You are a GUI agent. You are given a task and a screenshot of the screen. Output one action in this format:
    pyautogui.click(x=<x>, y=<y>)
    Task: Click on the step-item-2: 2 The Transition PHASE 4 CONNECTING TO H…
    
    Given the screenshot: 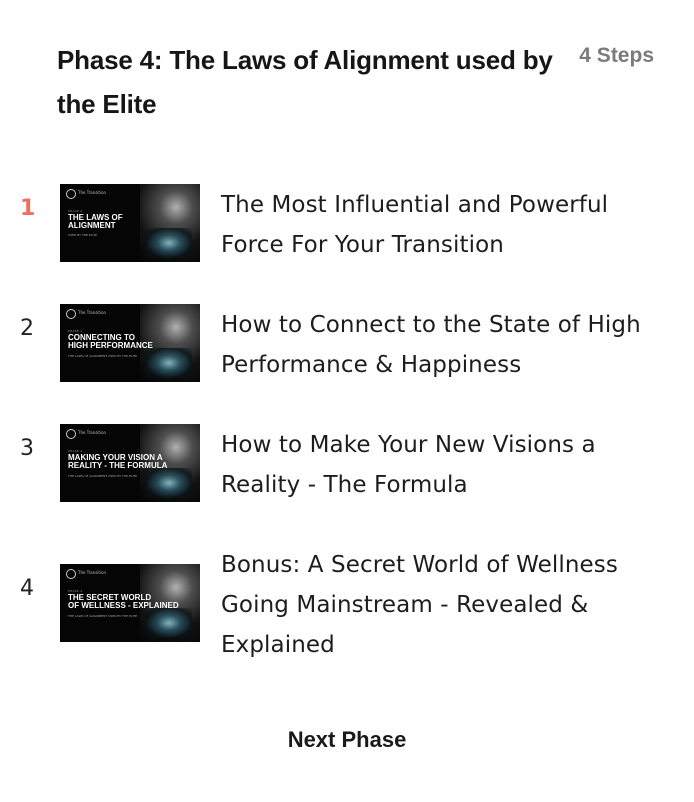 What is the action you would take?
    pyautogui.click(x=347, y=344)
    